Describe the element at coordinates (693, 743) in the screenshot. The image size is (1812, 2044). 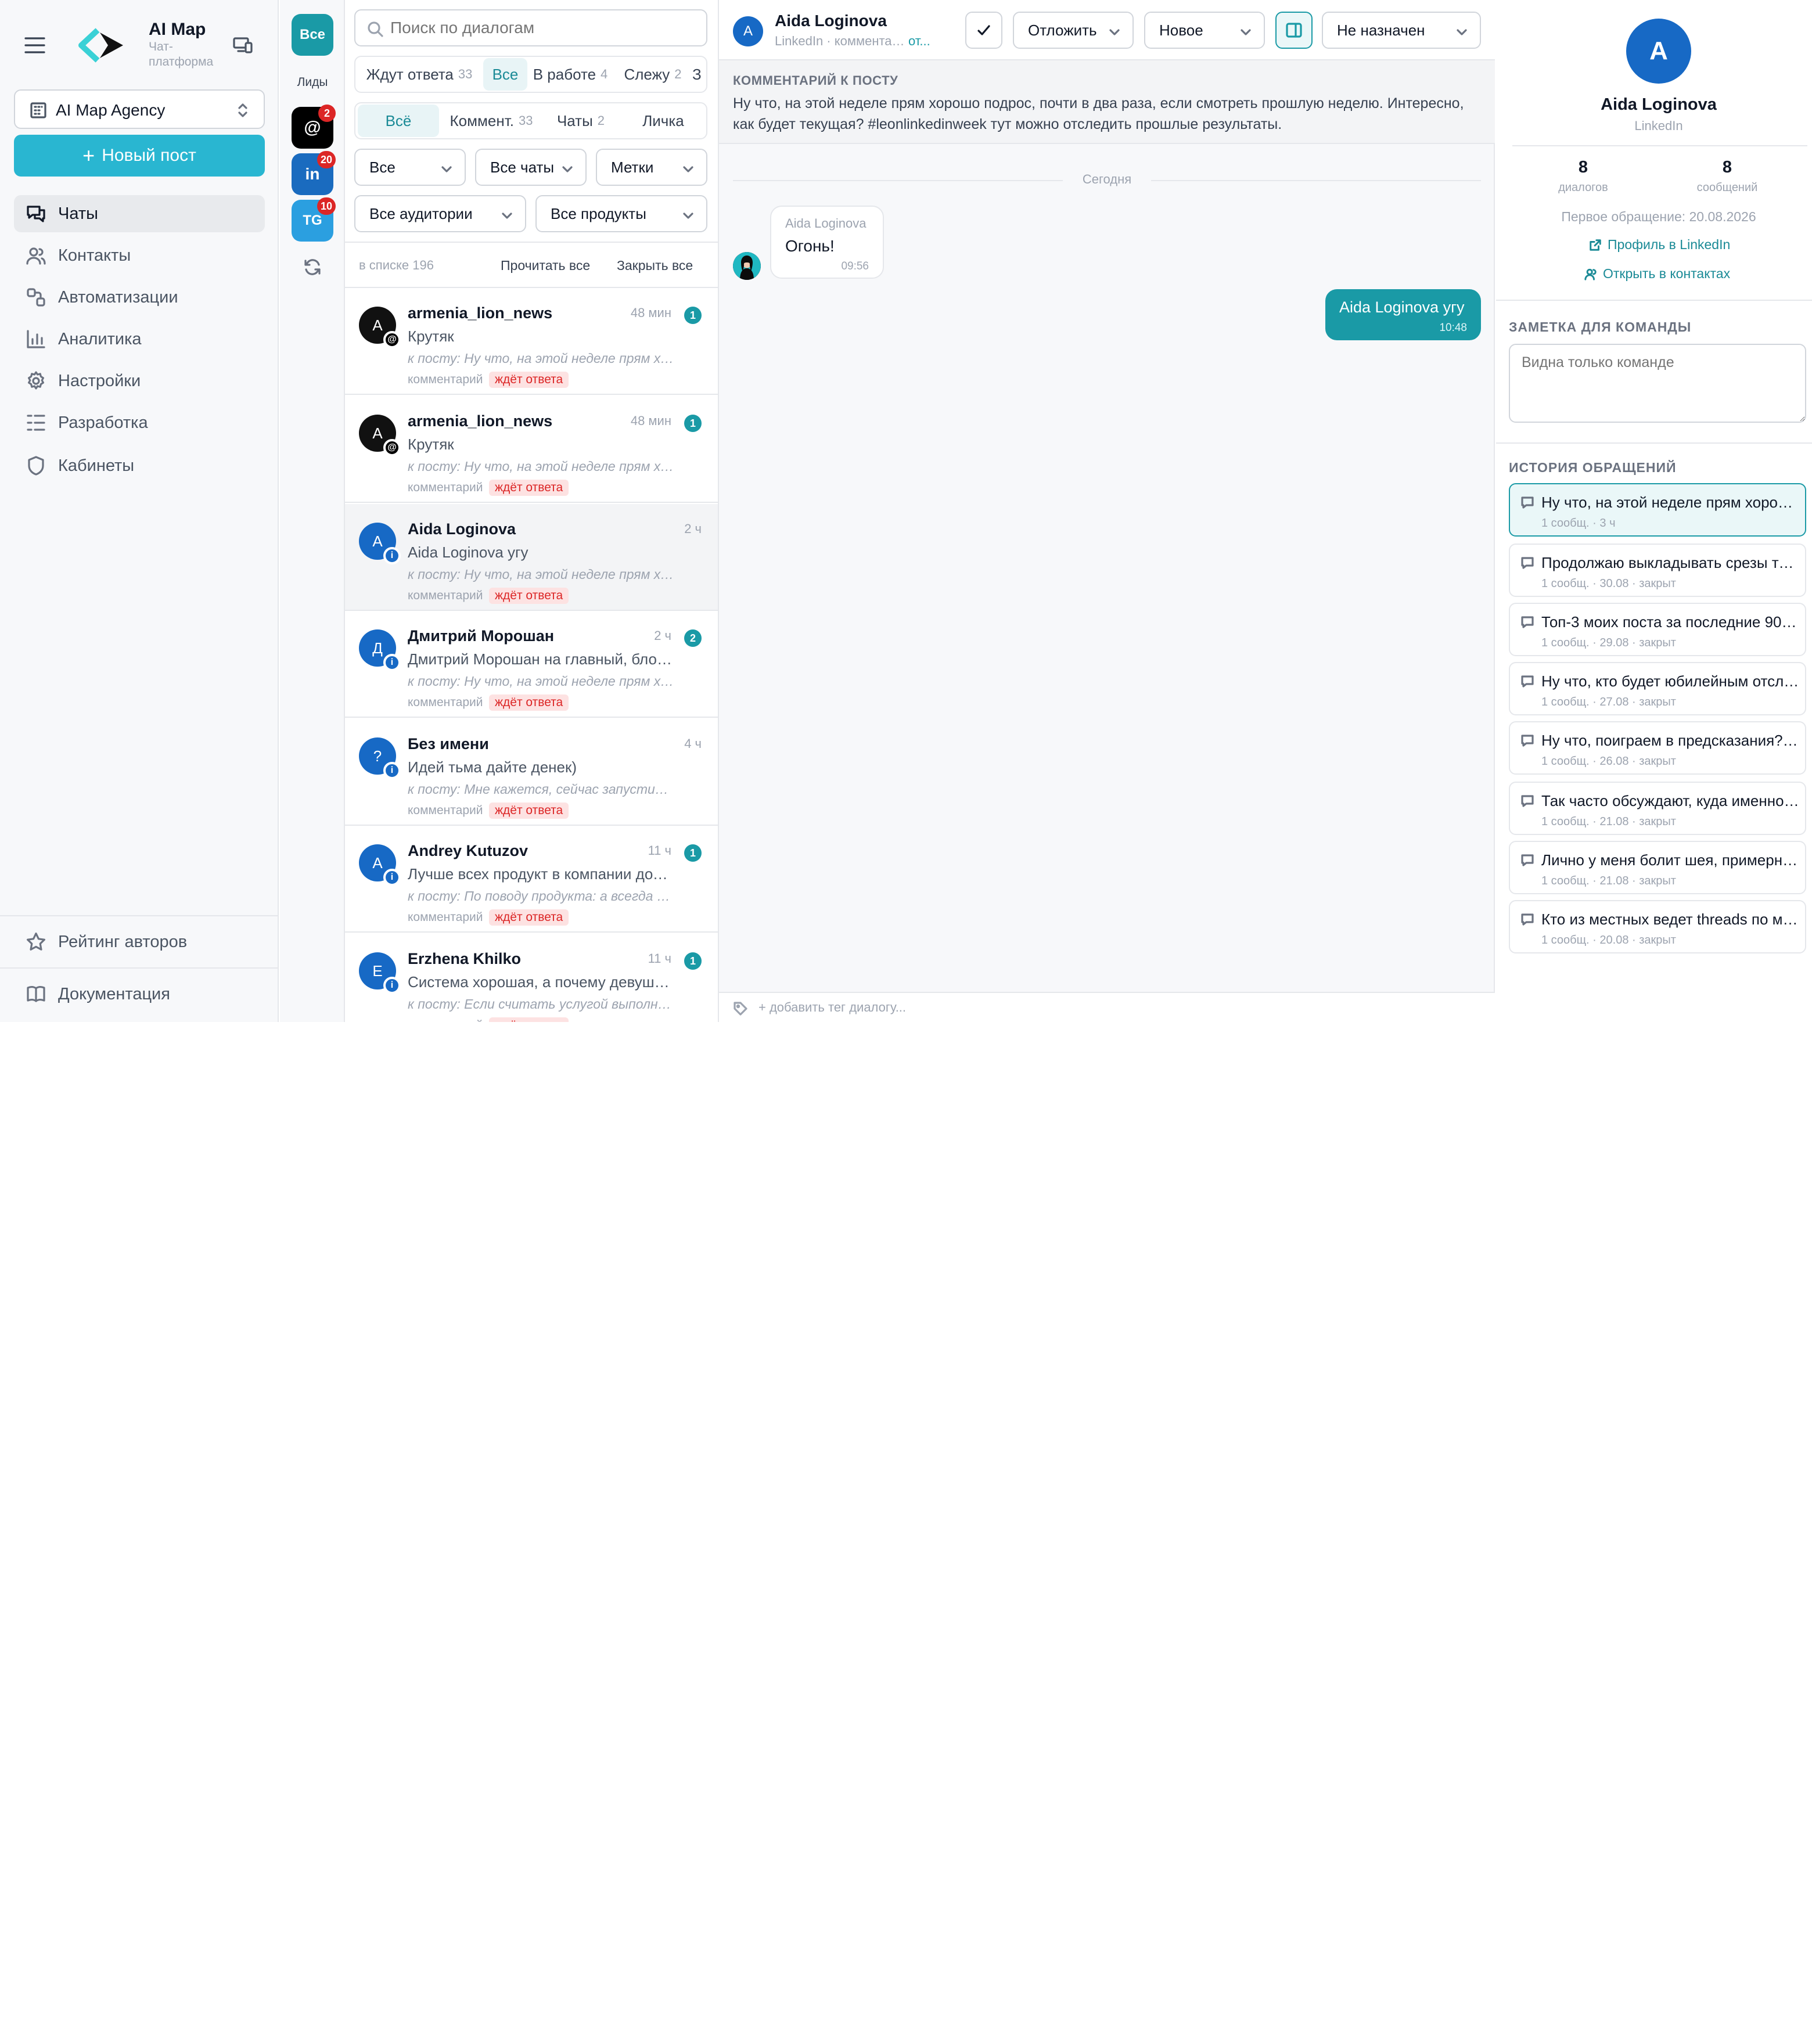
I see `timestamp: 4 ч` at that location.